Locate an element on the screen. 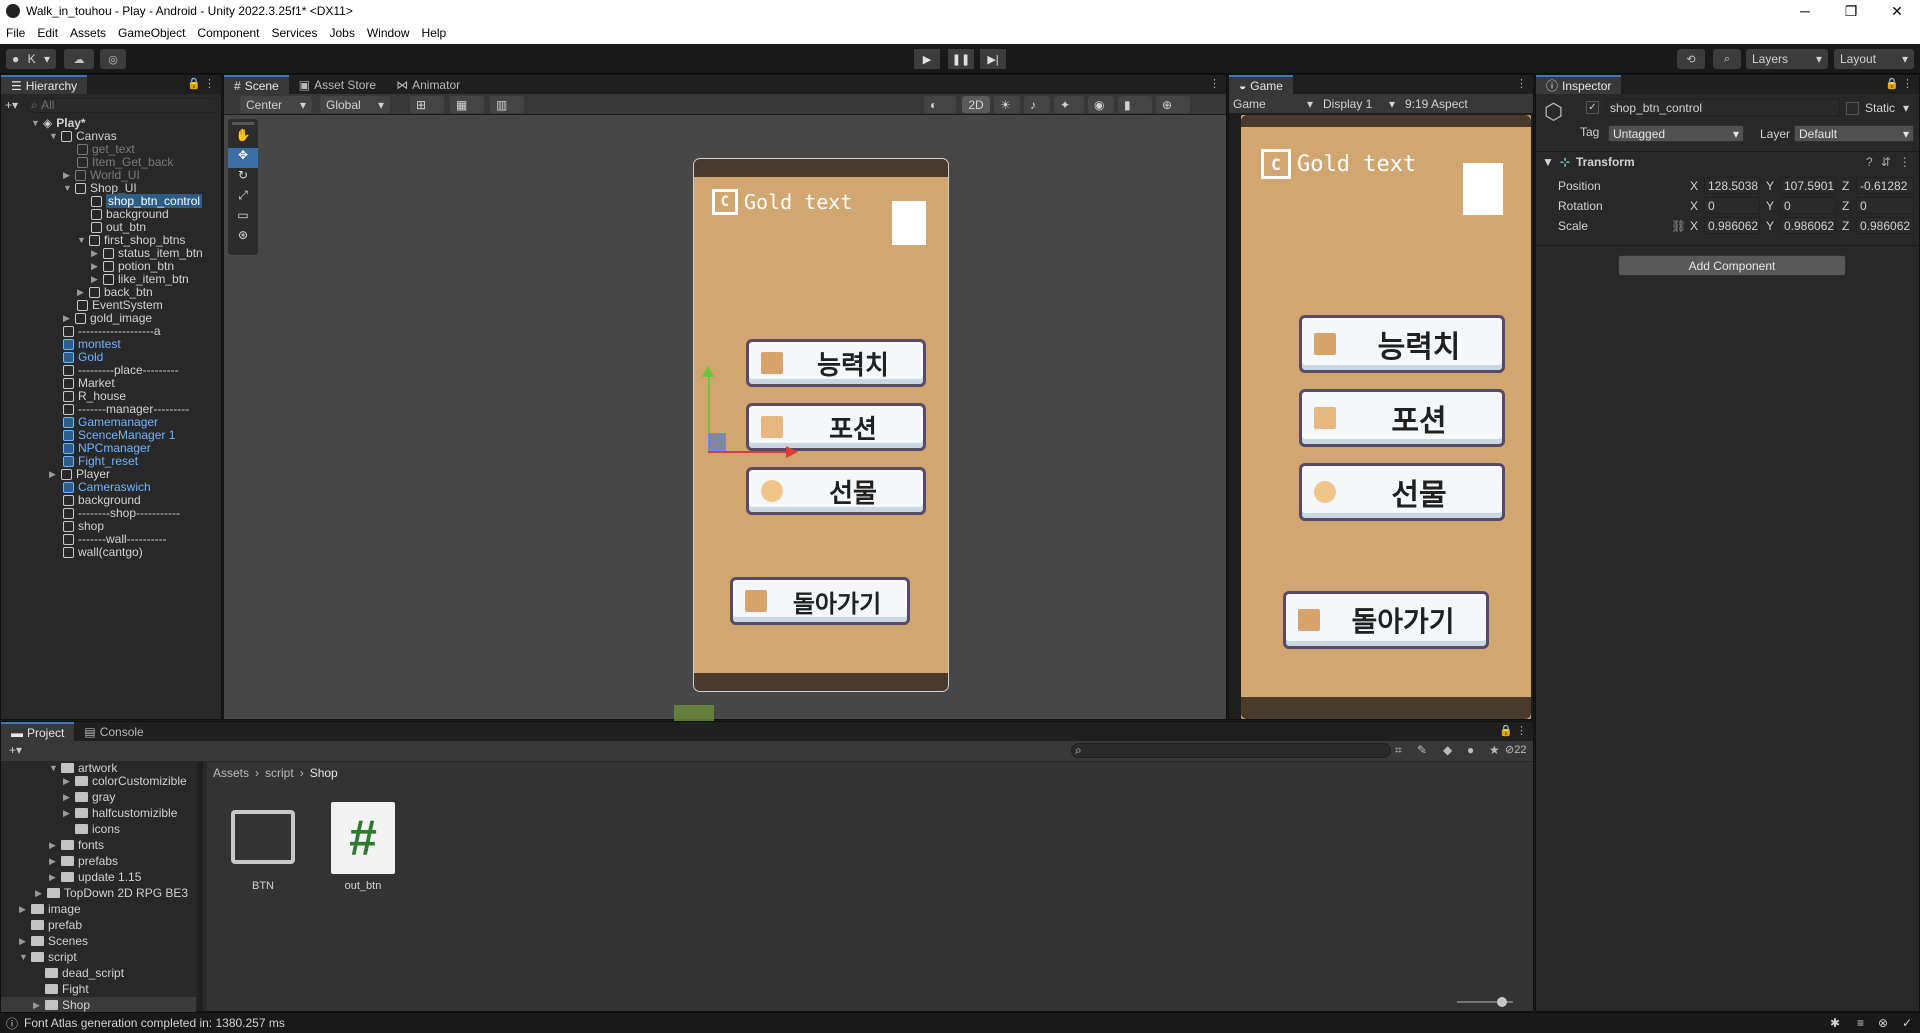  cloud-icon: ☁ is located at coordinates (79, 59).